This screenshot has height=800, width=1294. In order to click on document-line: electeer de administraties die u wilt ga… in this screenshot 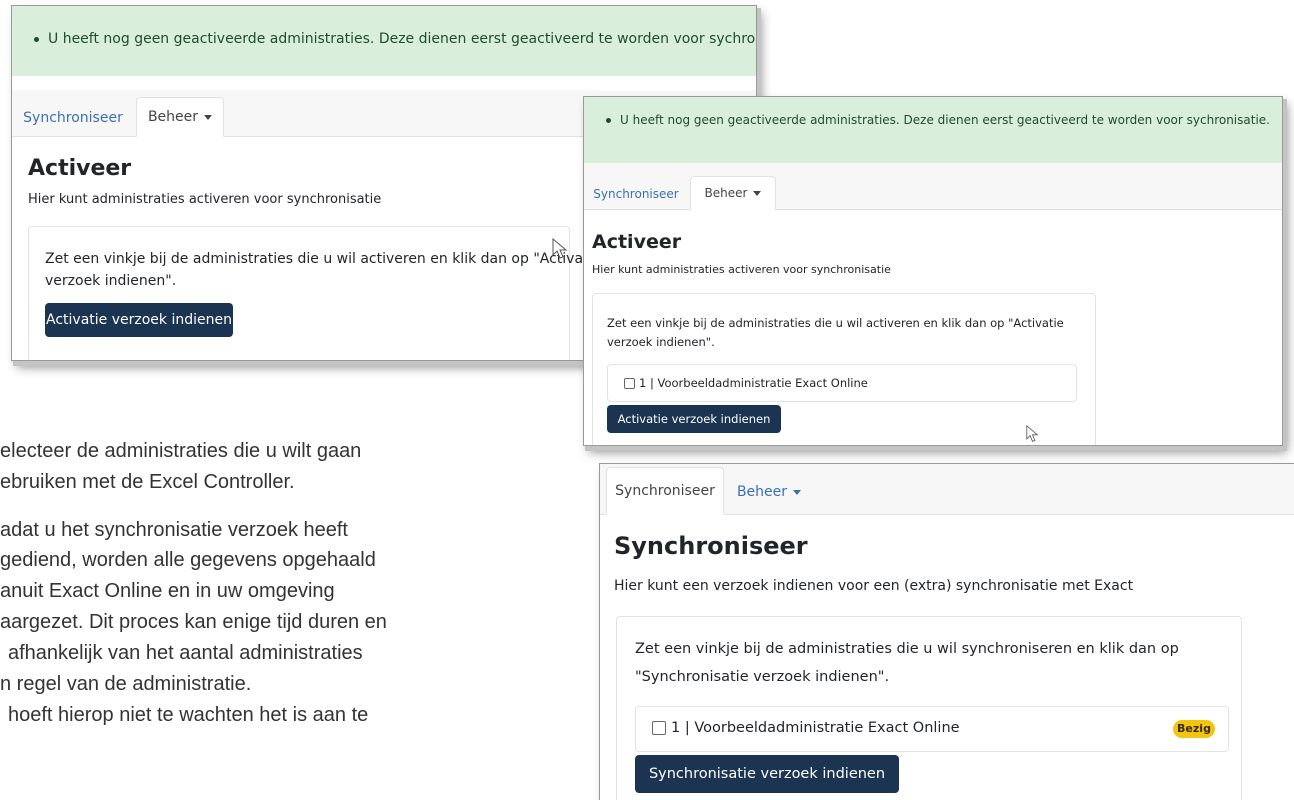, I will do `click(181, 451)`.